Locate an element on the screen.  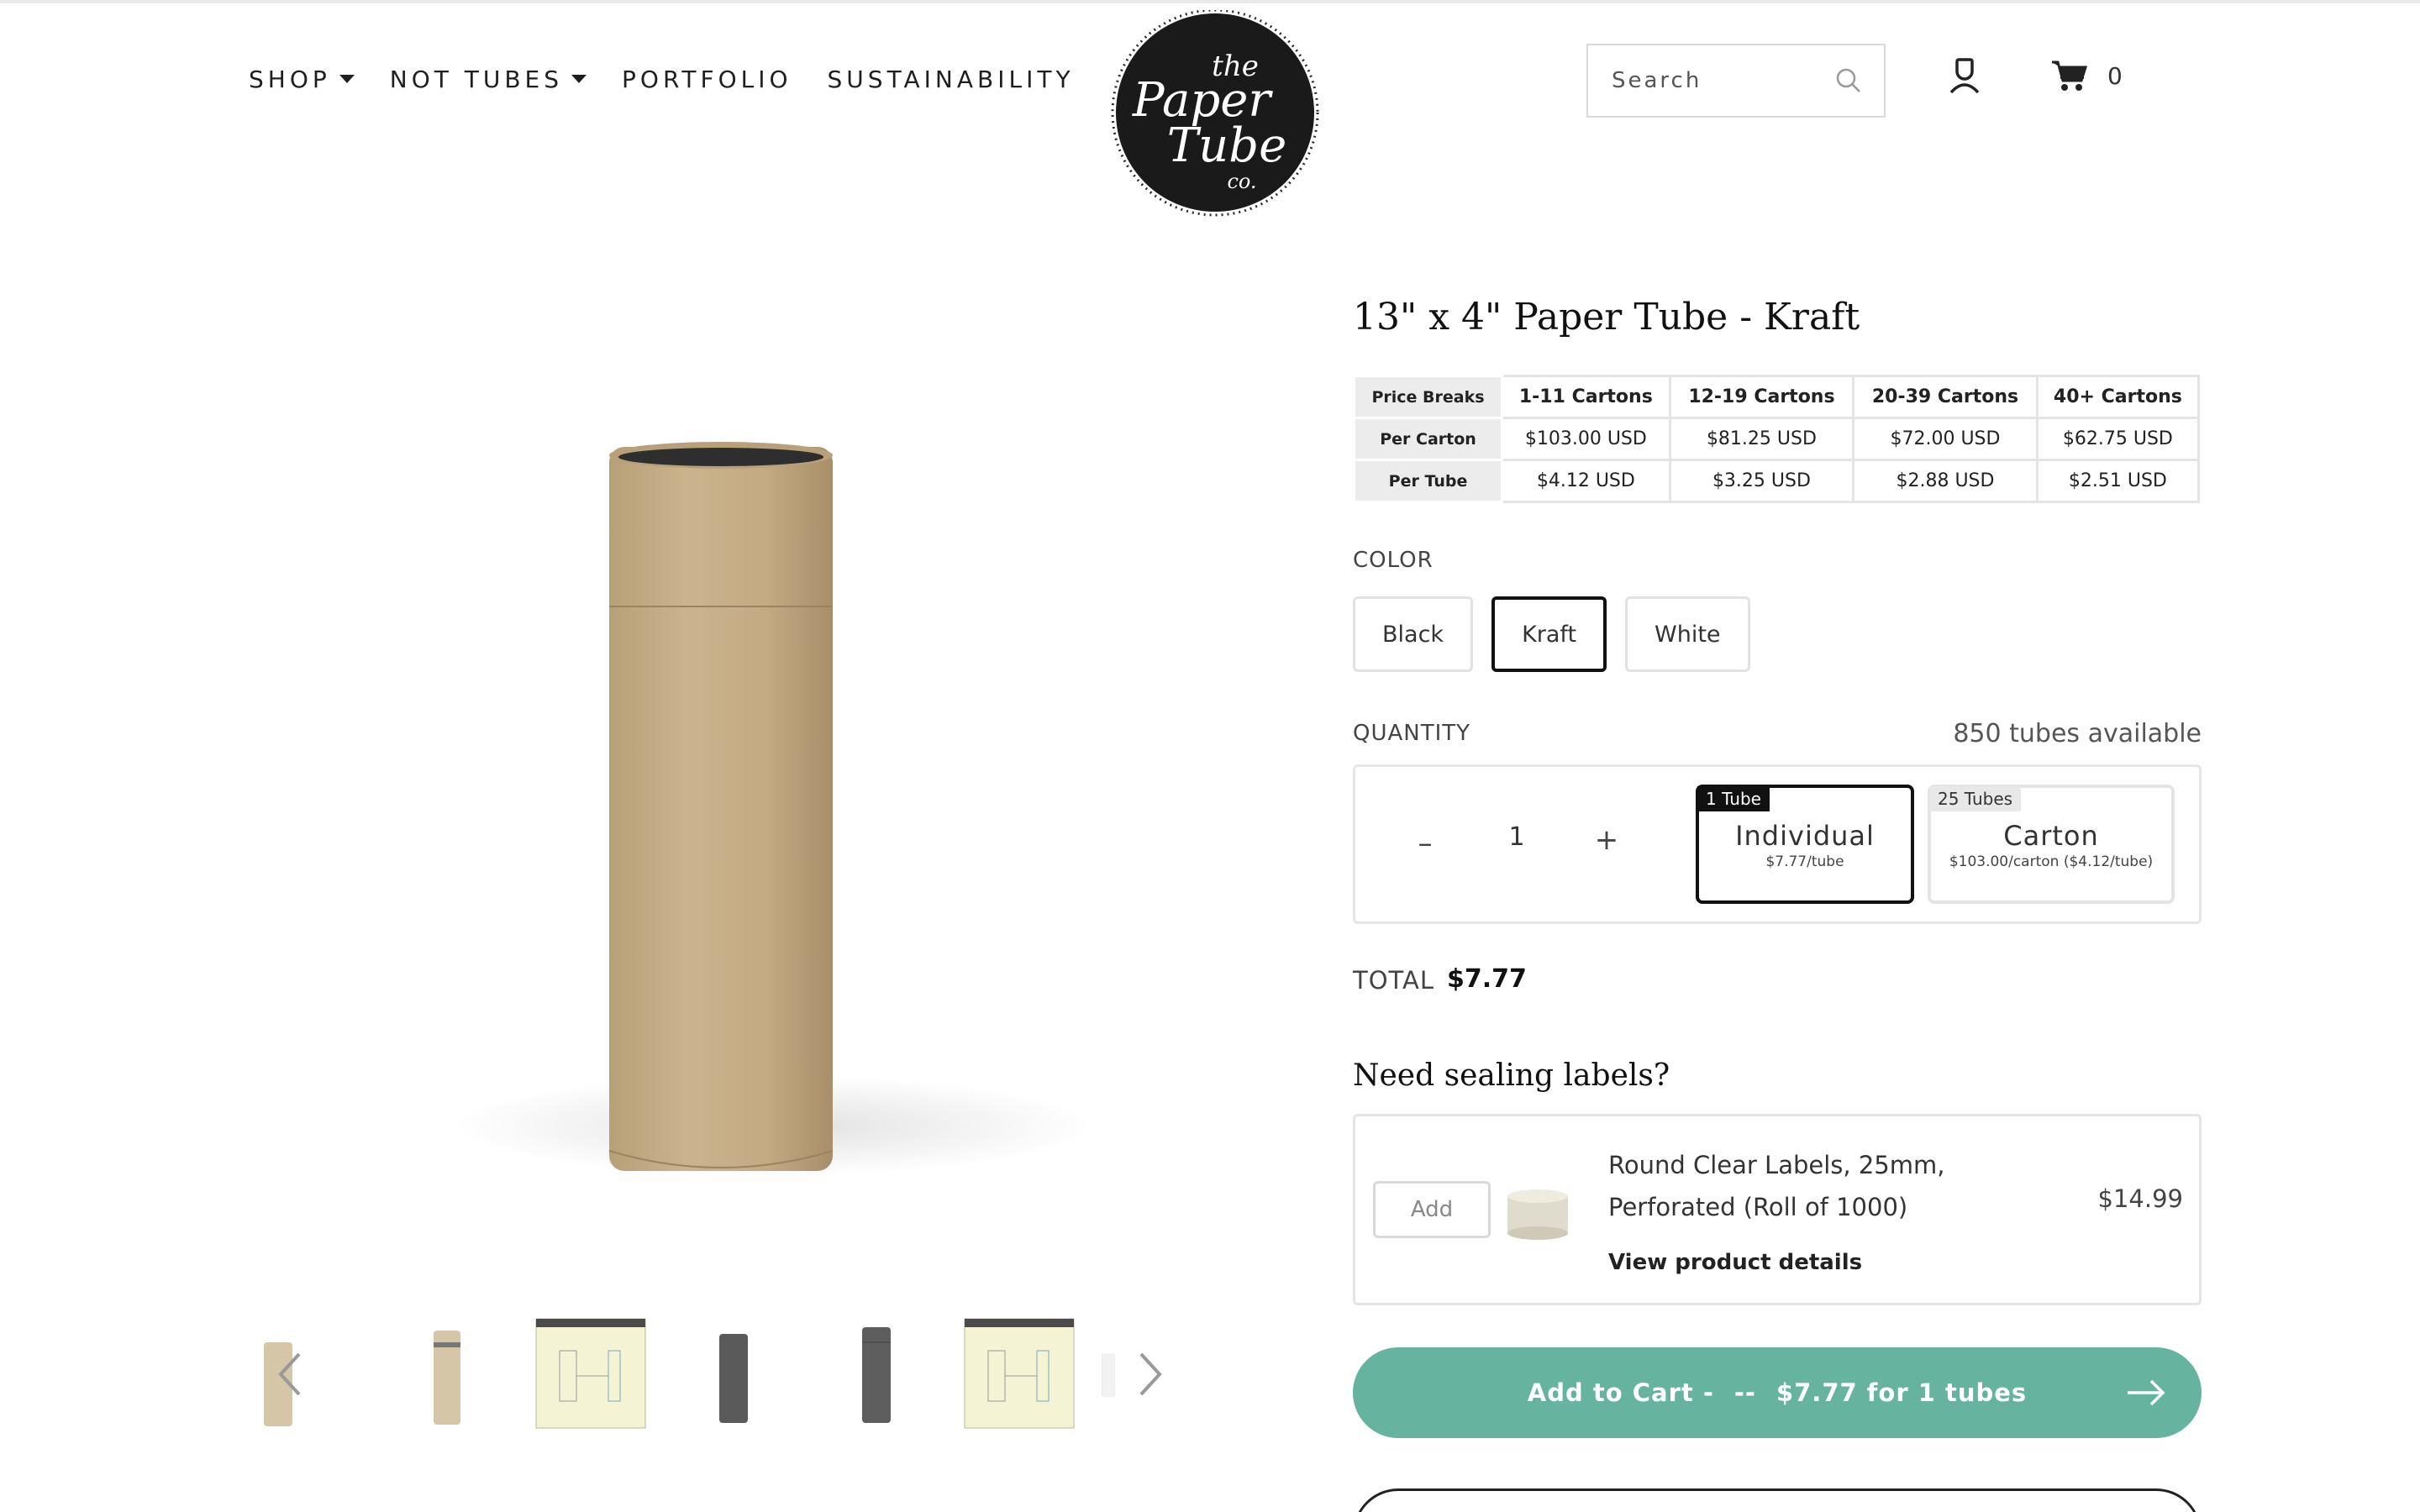
add-to-cart-prefix: Add to Cart - is located at coordinates (1620, 1392).